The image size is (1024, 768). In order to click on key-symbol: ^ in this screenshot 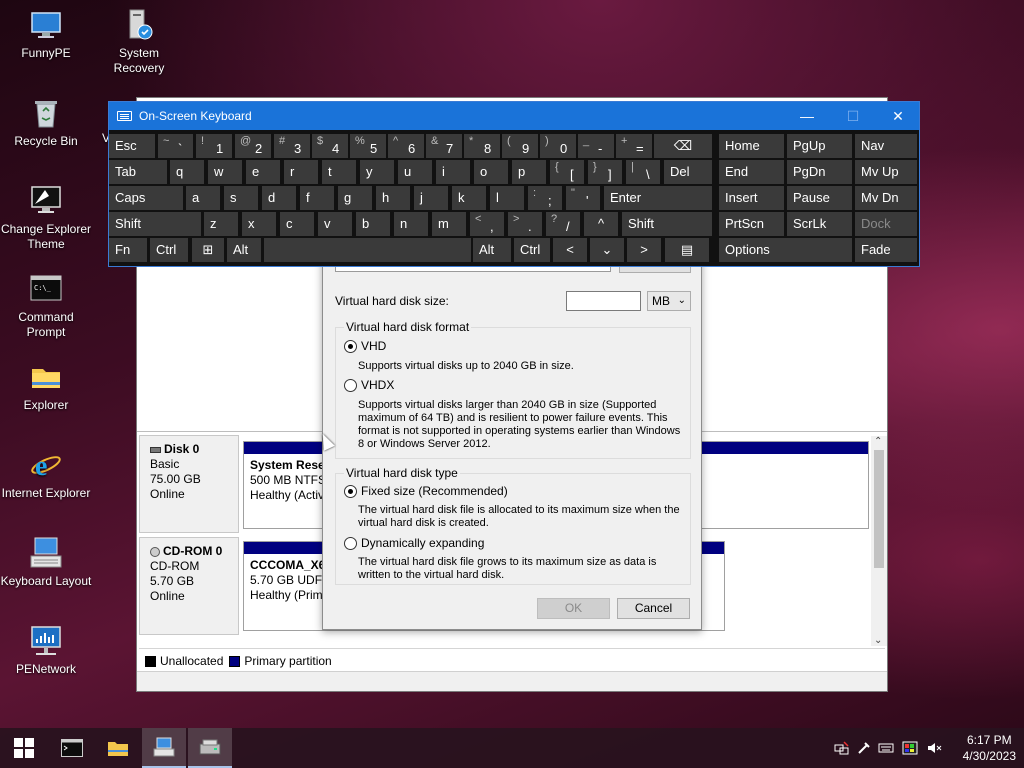, I will do `click(601, 224)`.